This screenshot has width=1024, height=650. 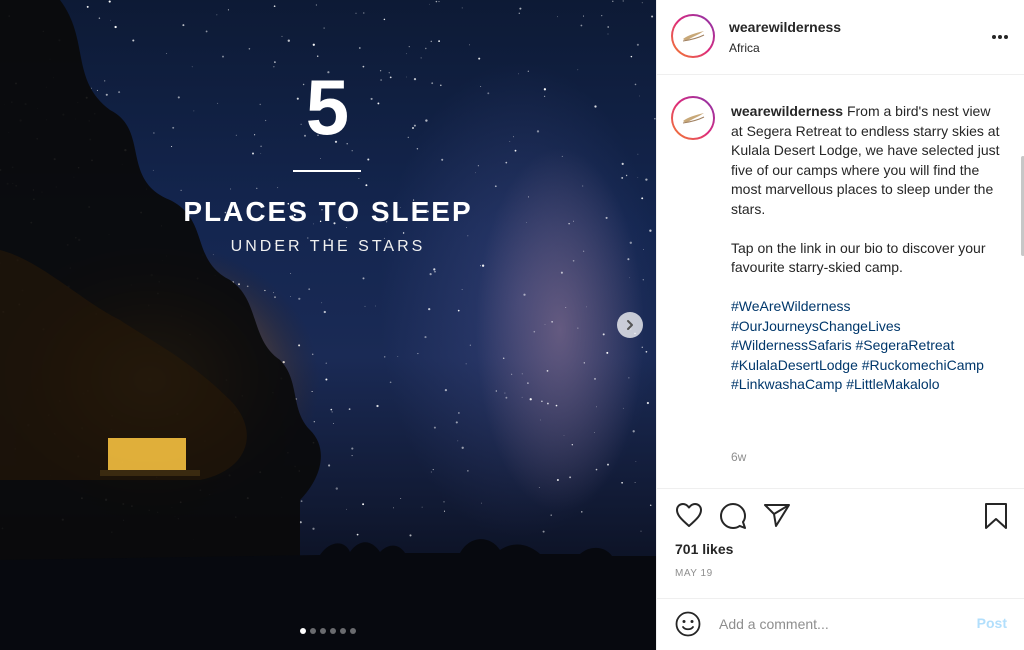 I want to click on like-button, so click(x=689, y=517).